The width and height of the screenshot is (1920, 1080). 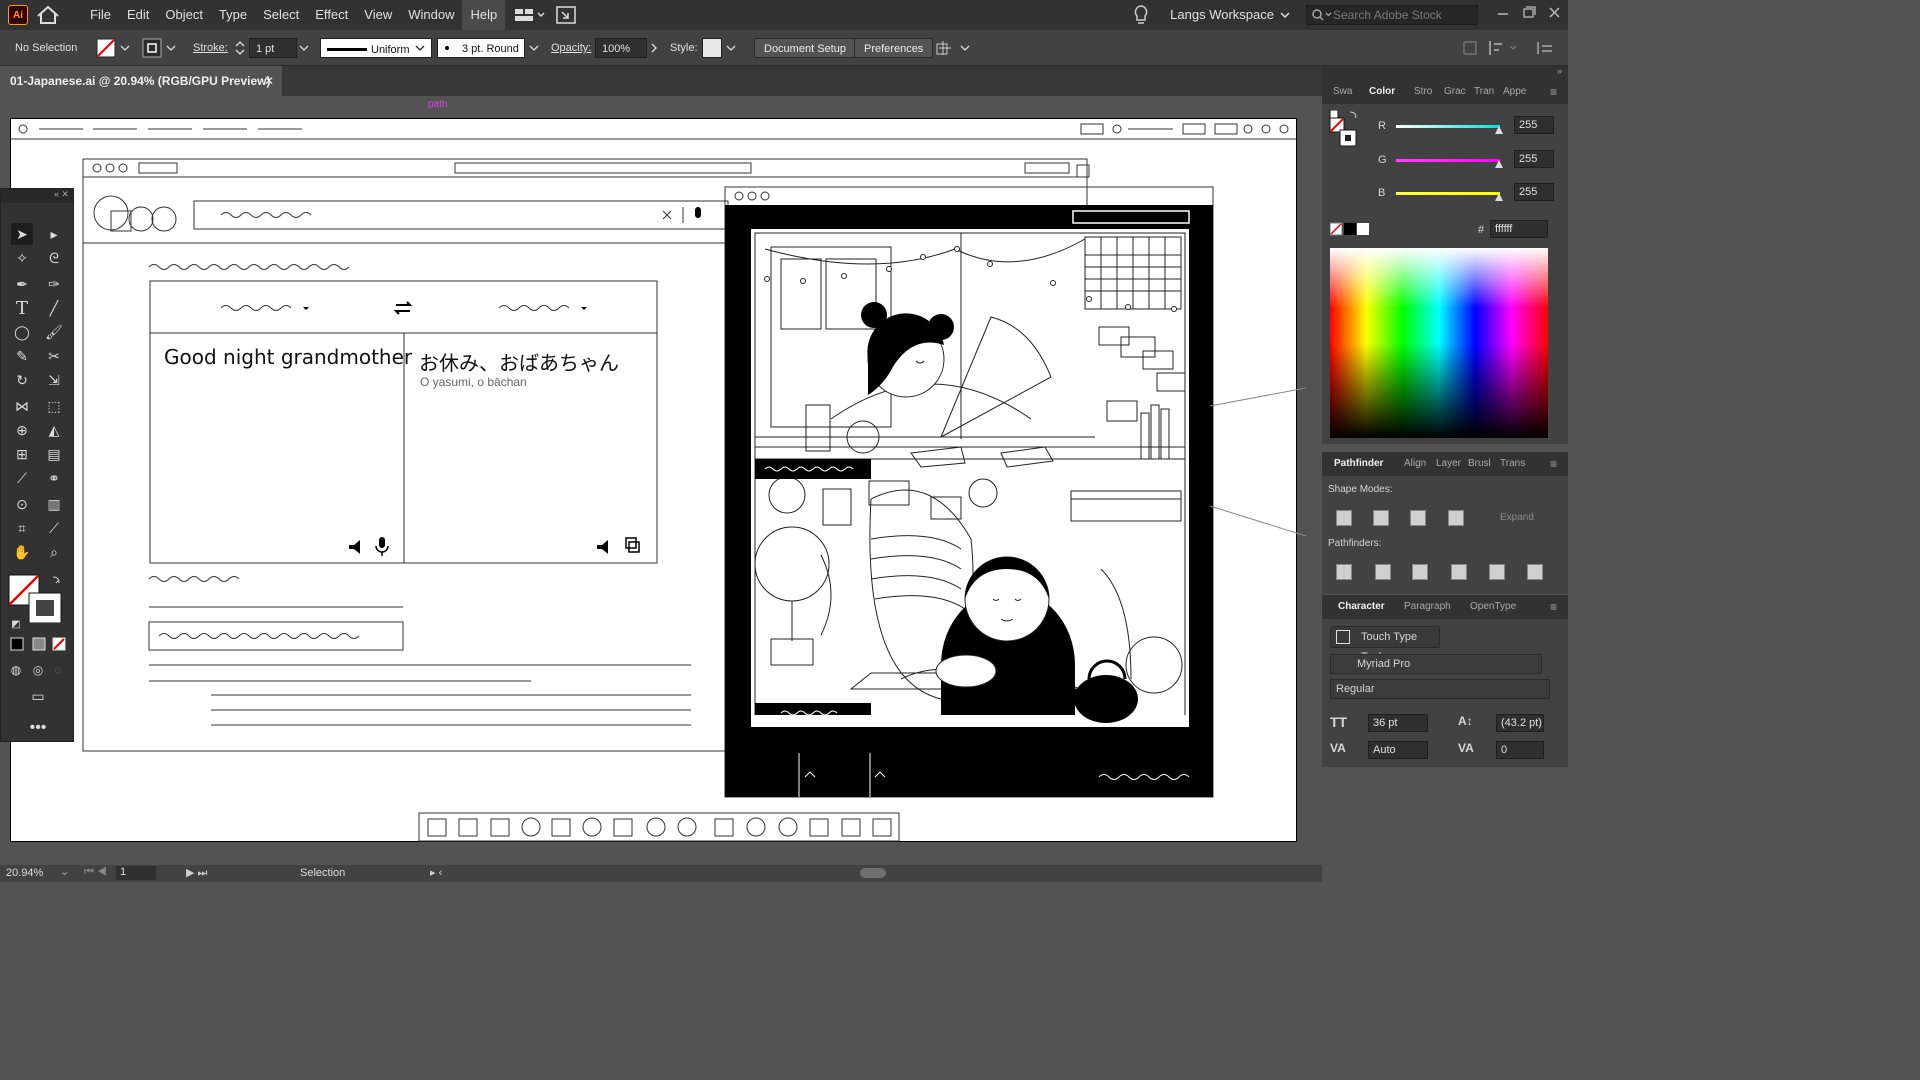 What do you see at coordinates (378, 15) in the screenshot?
I see `menu-view: View` at bounding box center [378, 15].